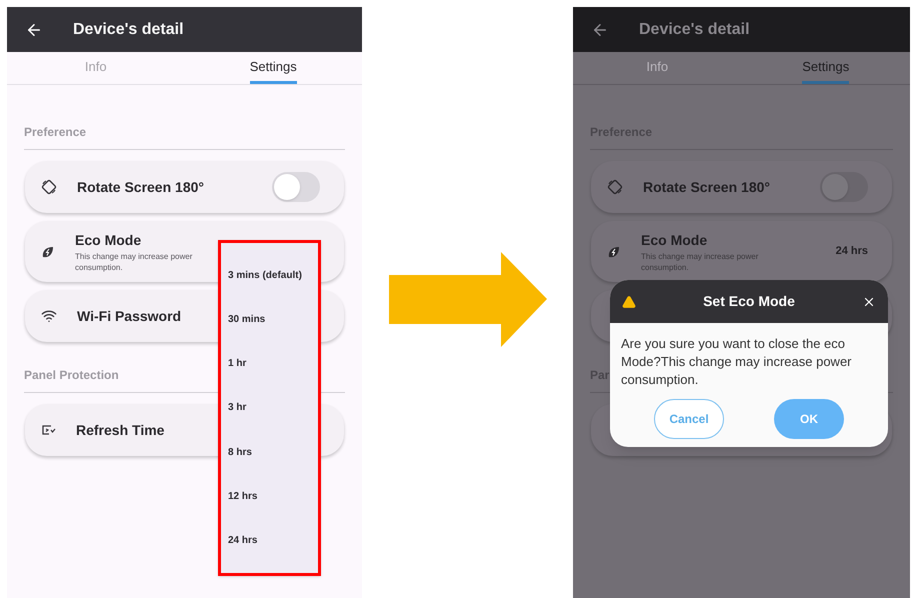 Image resolution: width=914 pixels, height=598 pixels. What do you see at coordinates (71, 375) in the screenshot?
I see `section-title: Panel Protection` at bounding box center [71, 375].